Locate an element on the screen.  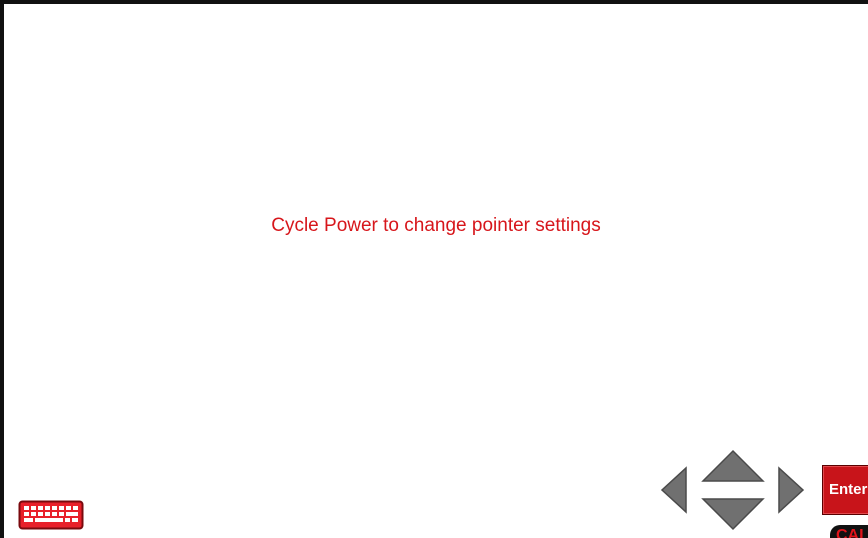
cal-button: CAL is located at coordinates (849, 531).